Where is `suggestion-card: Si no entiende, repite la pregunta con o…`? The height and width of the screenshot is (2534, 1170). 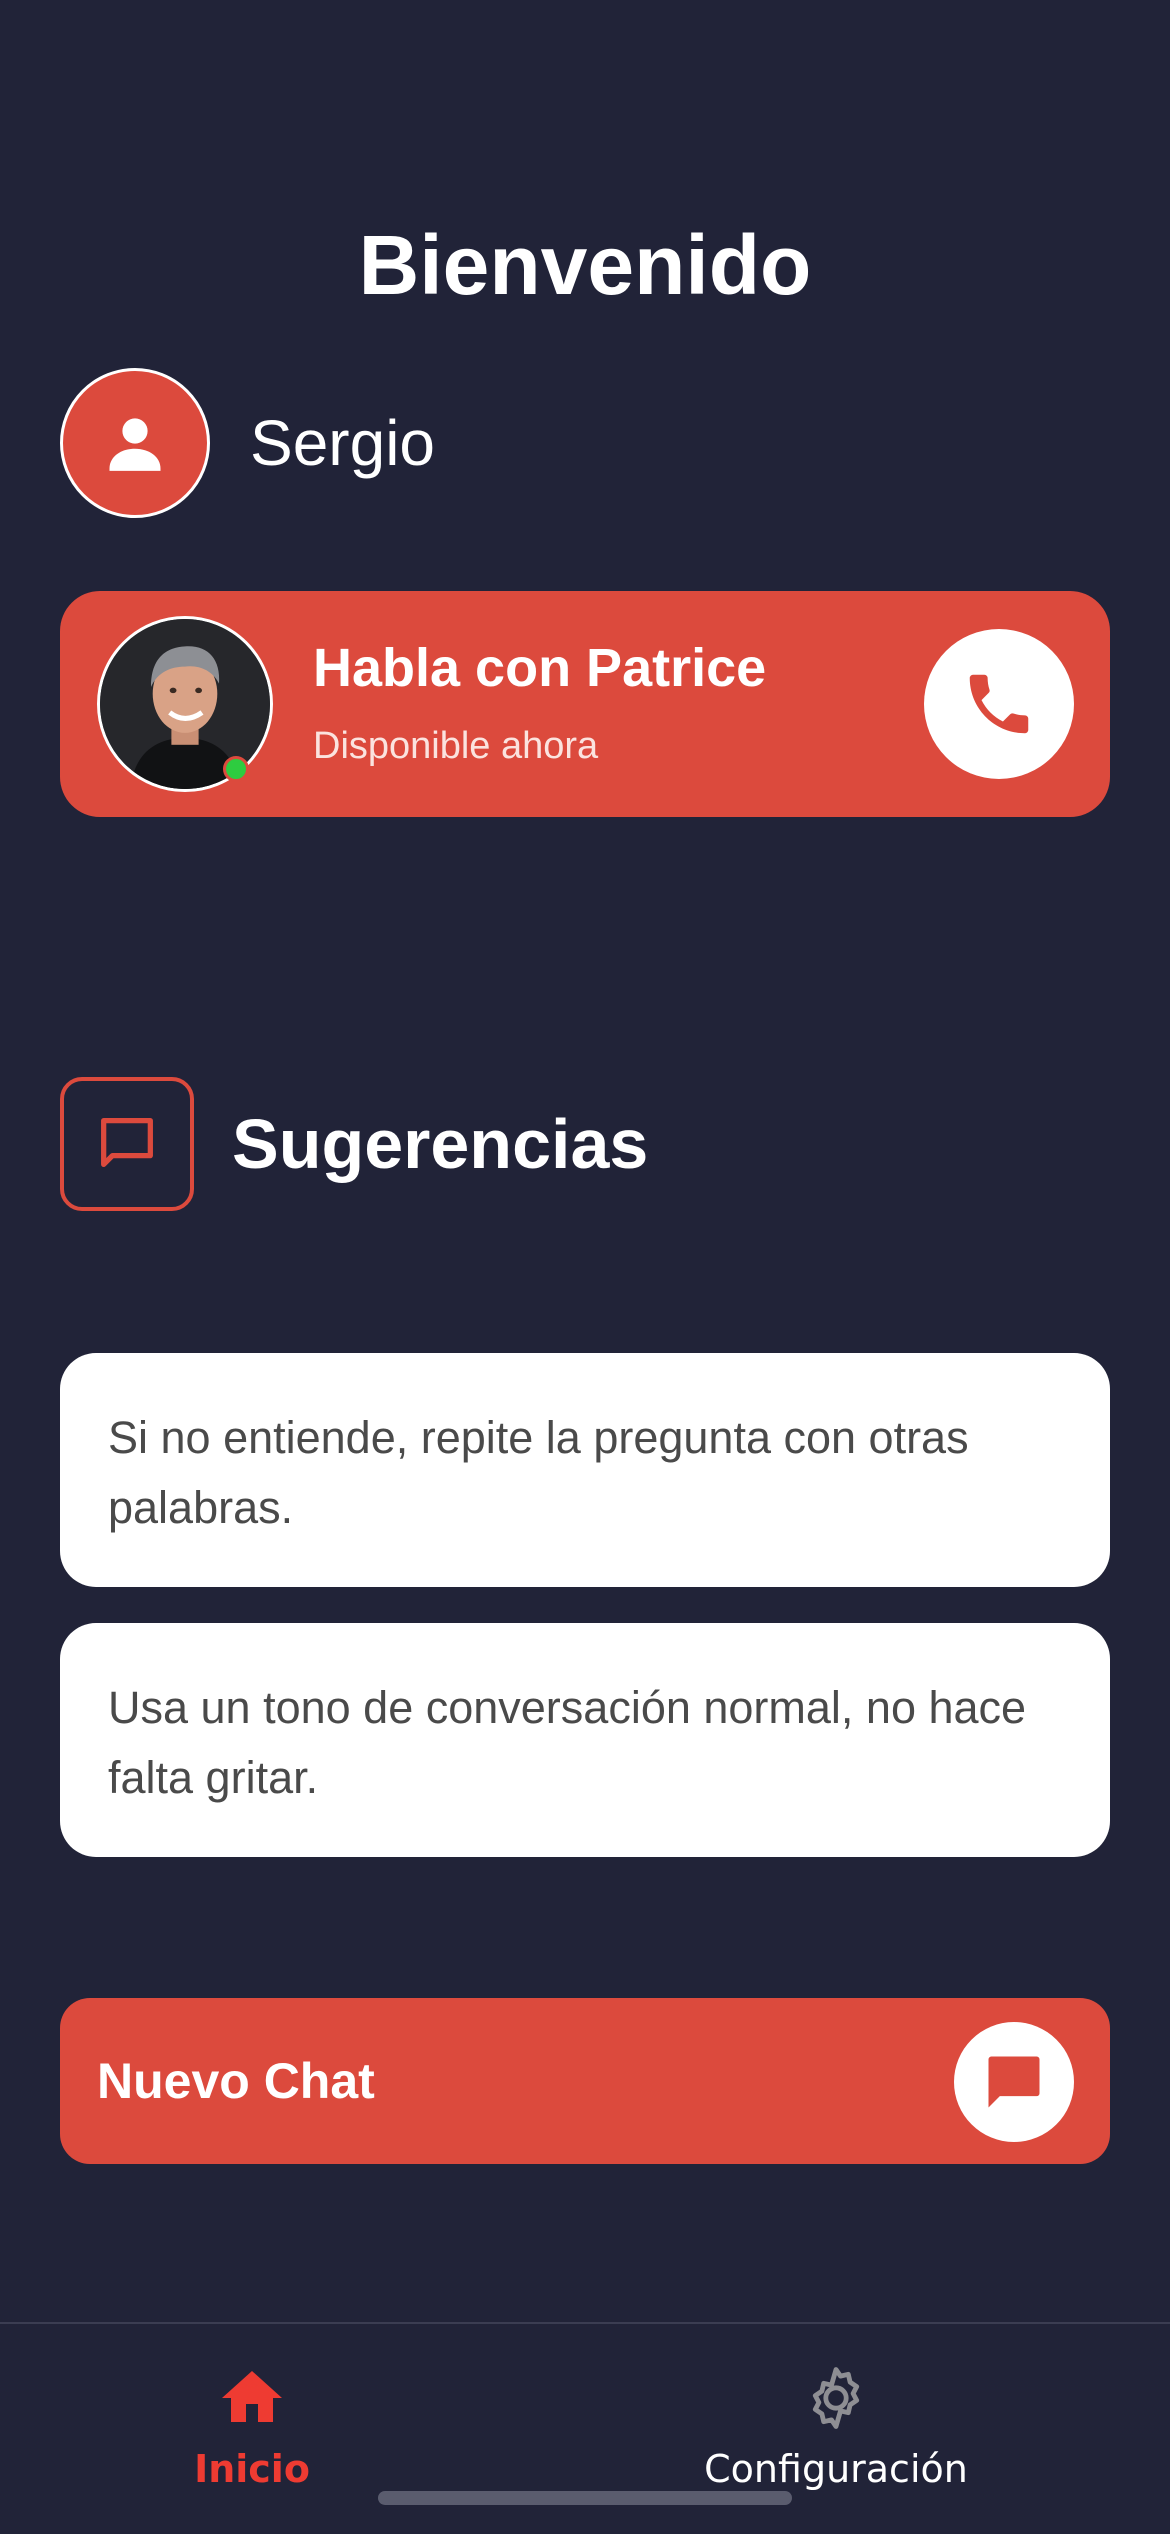 suggestion-card: Si no entiende, repite la pregunta con o… is located at coordinates (585, 1470).